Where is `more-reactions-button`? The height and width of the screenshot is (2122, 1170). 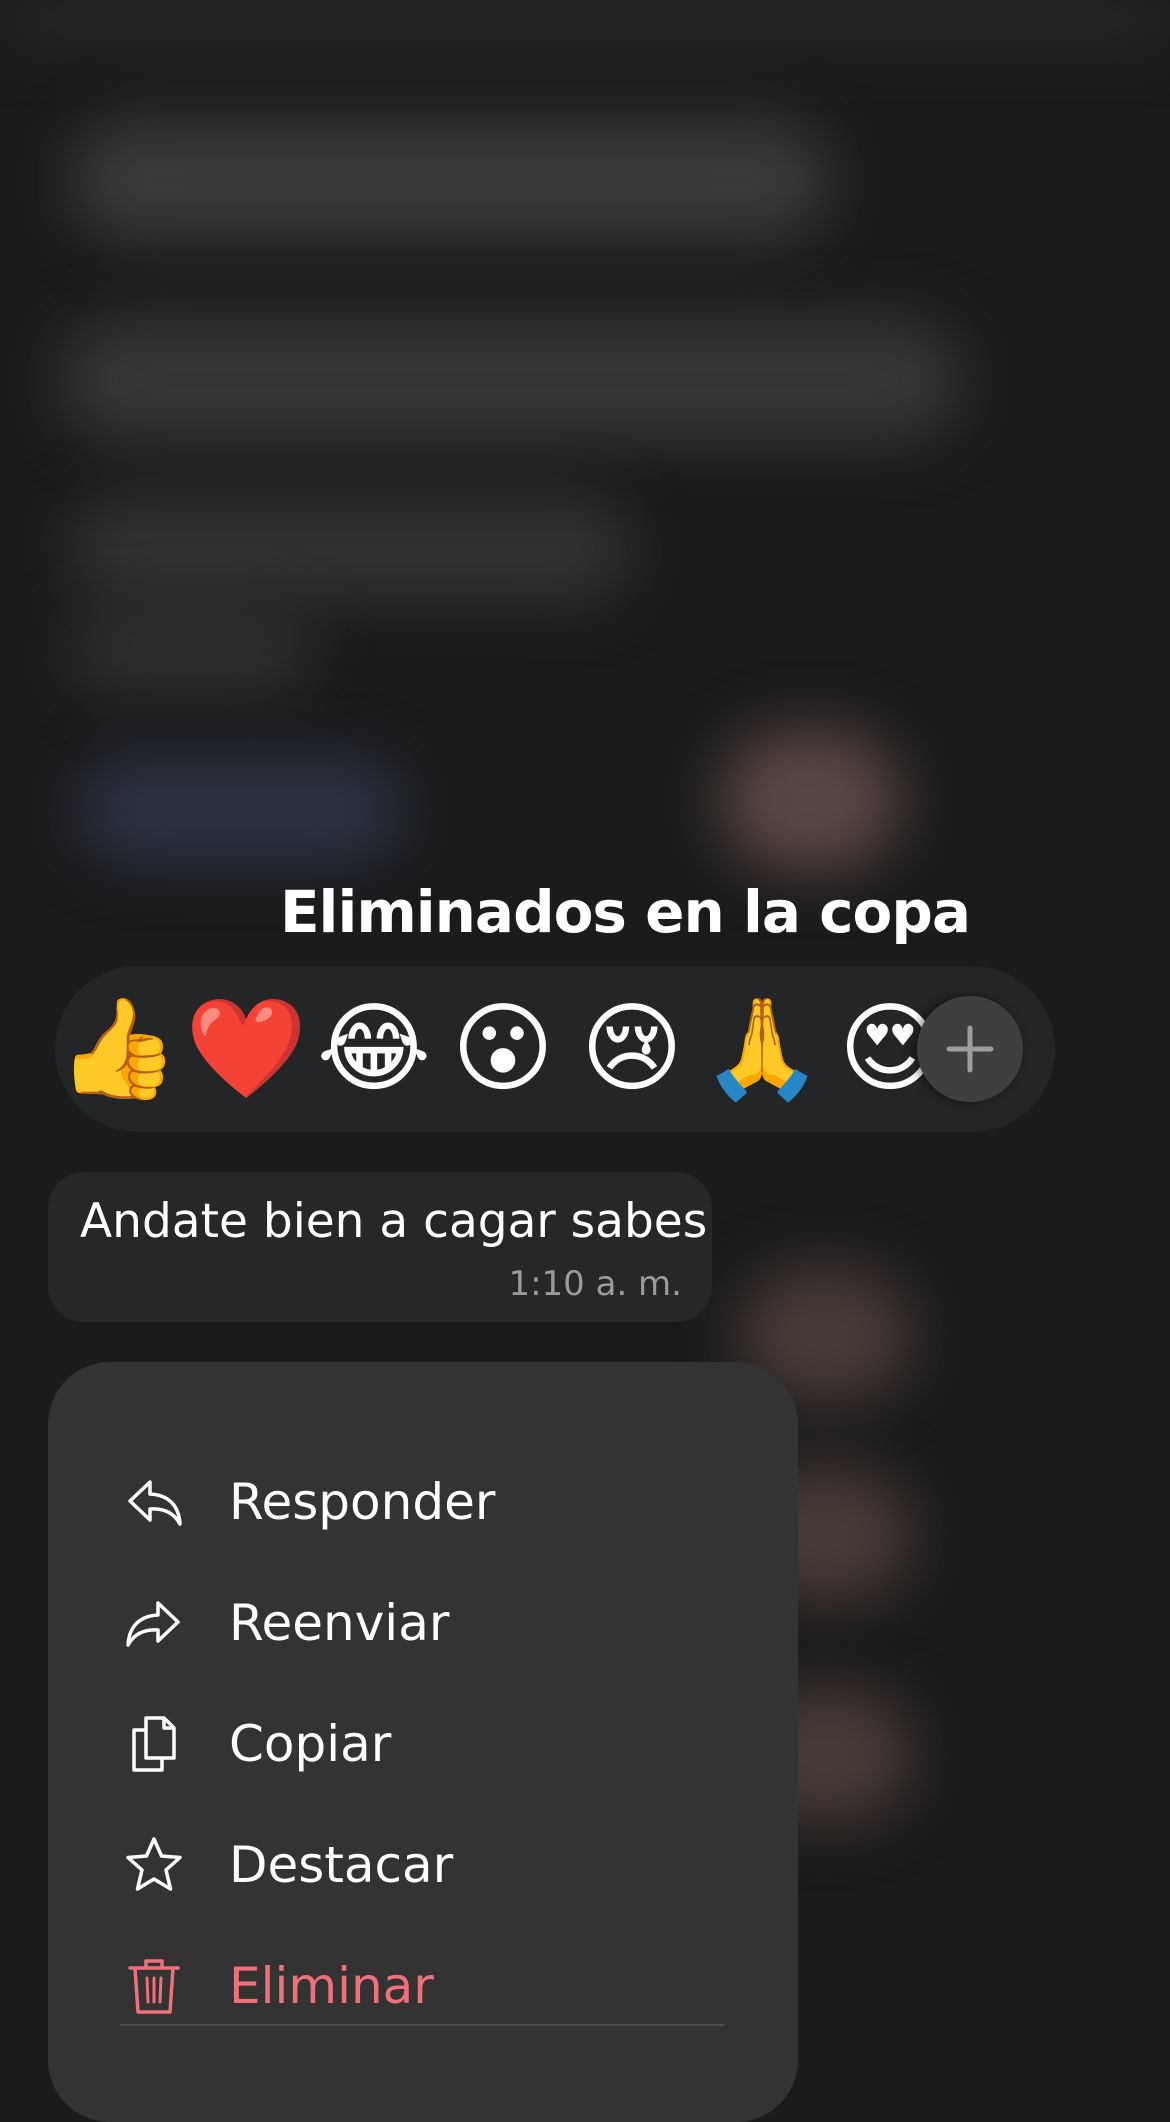
more-reactions-button is located at coordinates (970, 1049).